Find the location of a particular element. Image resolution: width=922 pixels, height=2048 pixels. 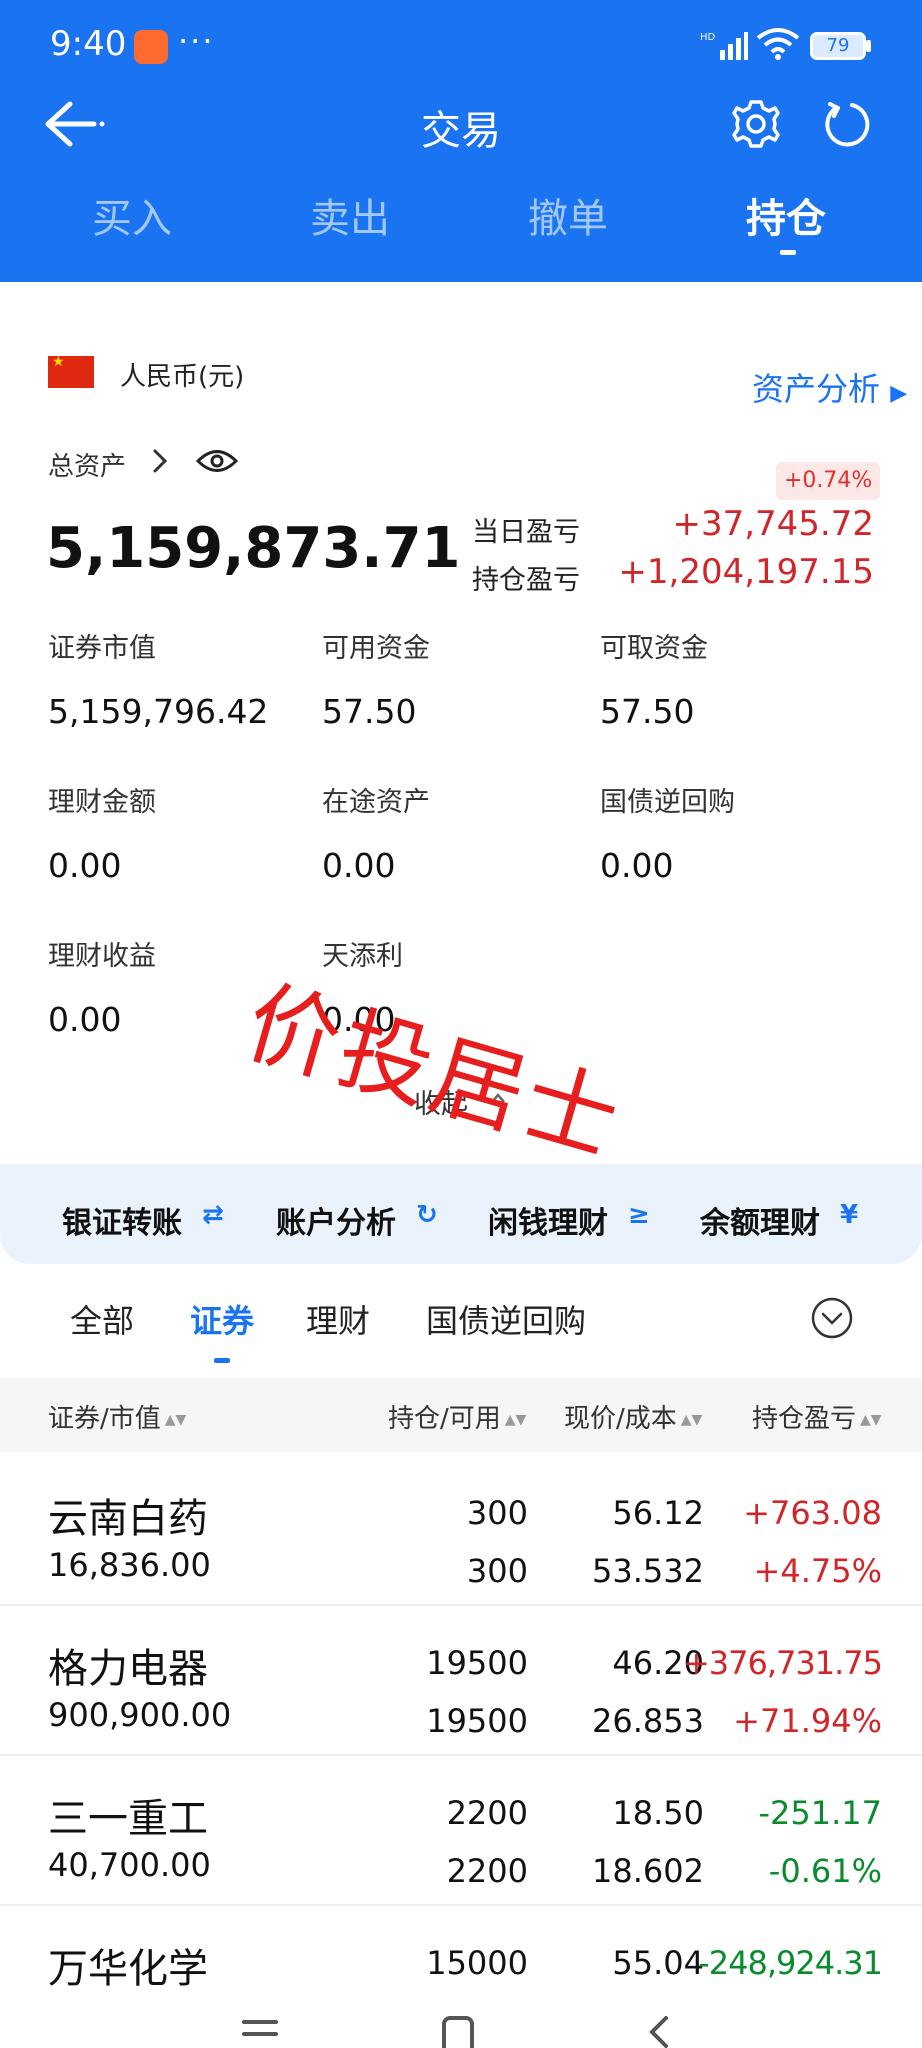

wealth-amount-value: 0.00 is located at coordinates (85, 865).